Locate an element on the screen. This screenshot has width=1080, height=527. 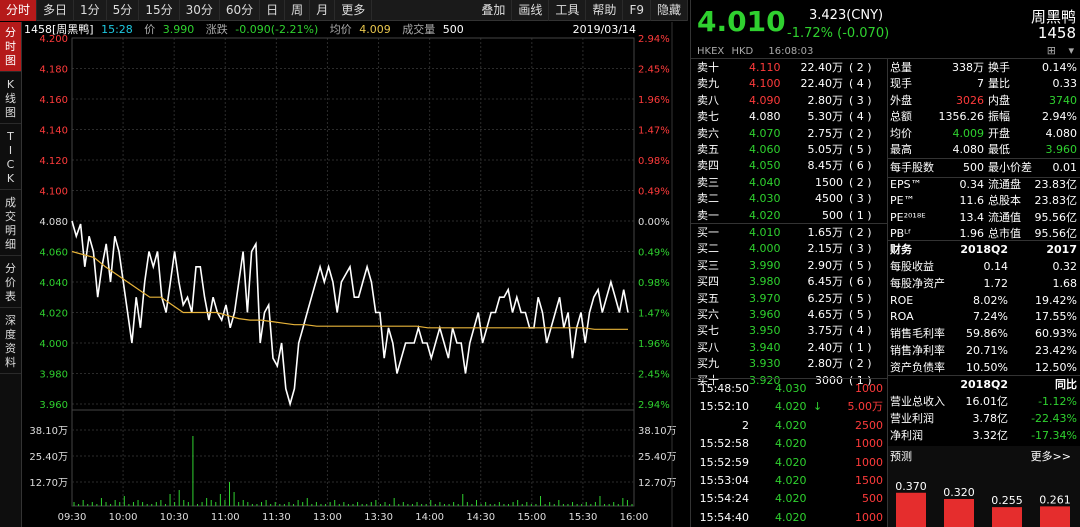
stat-label-2: 内盘 is located at coordinates (999, 100).